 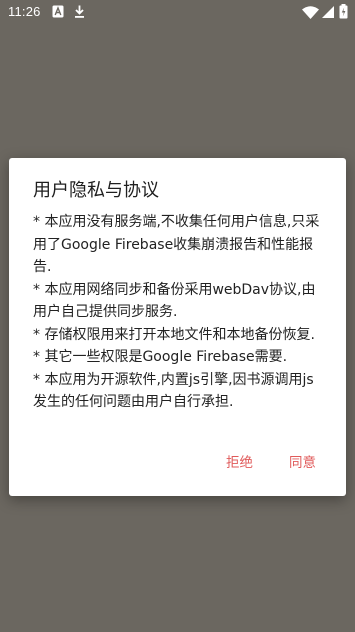 What do you see at coordinates (302, 463) in the screenshot?
I see `accept-button: 同意` at bounding box center [302, 463].